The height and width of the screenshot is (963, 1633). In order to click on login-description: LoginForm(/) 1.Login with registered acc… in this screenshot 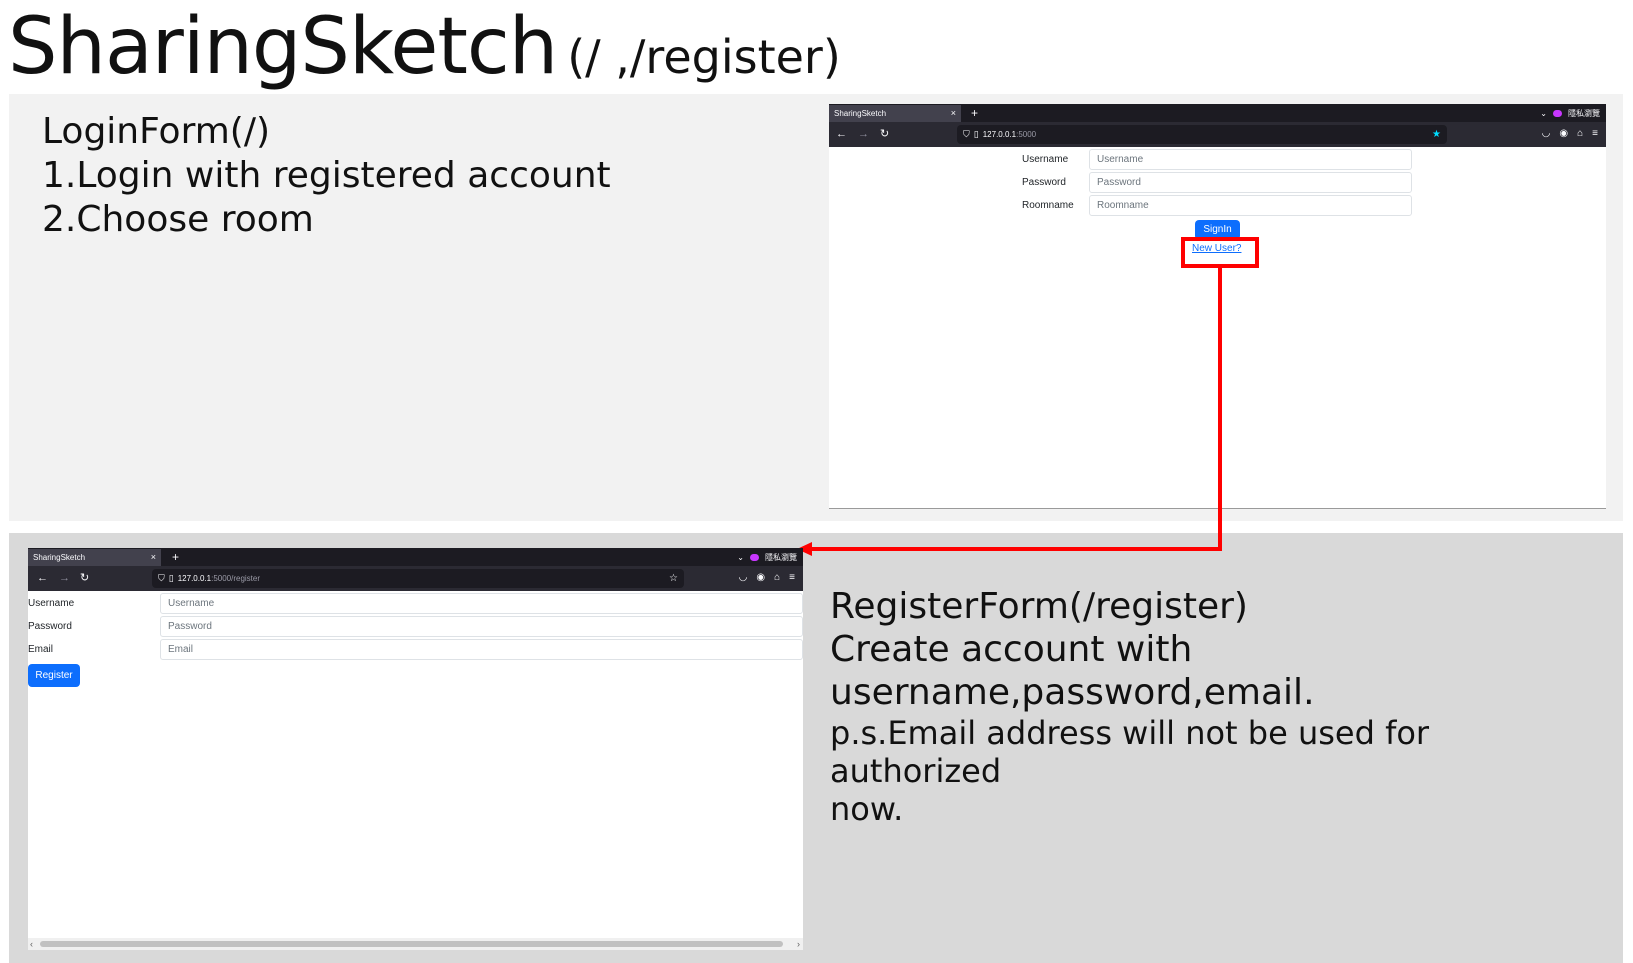, I will do `click(326, 176)`.